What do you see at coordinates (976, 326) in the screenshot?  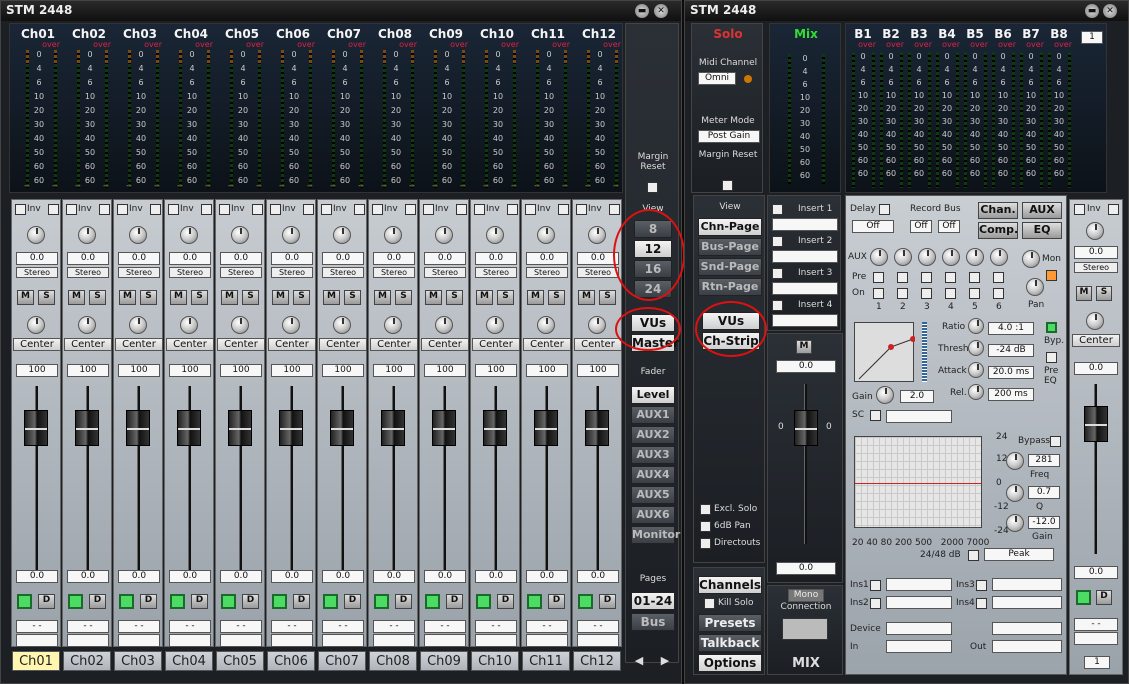 I see `ratio-knob` at bounding box center [976, 326].